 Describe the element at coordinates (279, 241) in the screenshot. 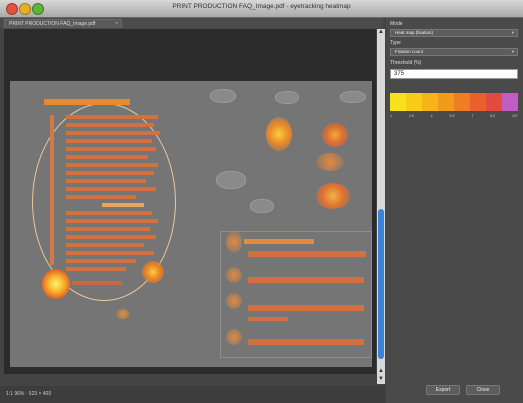

I see `heatmap-heading-strip` at that location.